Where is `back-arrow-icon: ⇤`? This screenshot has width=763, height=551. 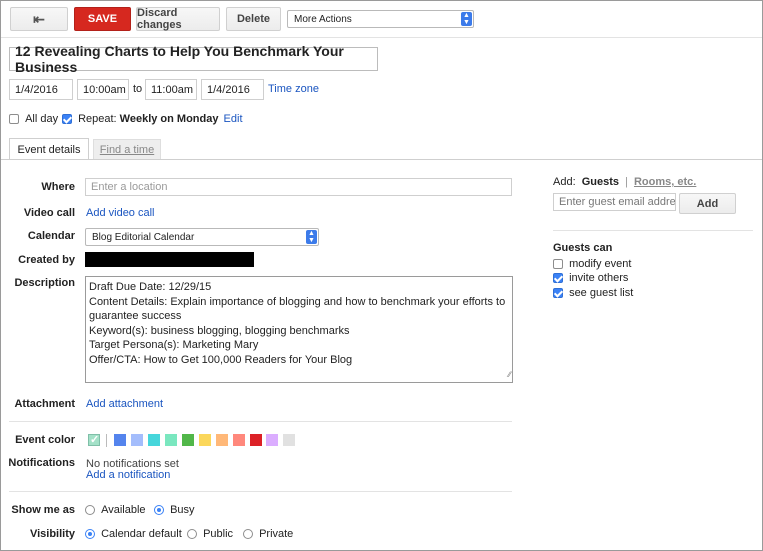 back-arrow-icon: ⇤ is located at coordinates (39, 18).